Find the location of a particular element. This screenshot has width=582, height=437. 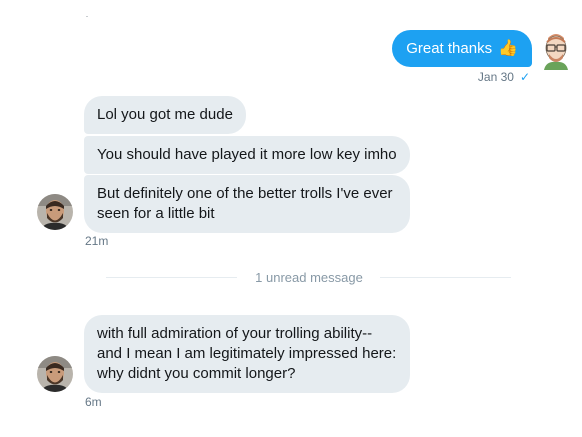

outgoing-message-meta: Jan 30 ✓ is located at coordinates (504, 77).